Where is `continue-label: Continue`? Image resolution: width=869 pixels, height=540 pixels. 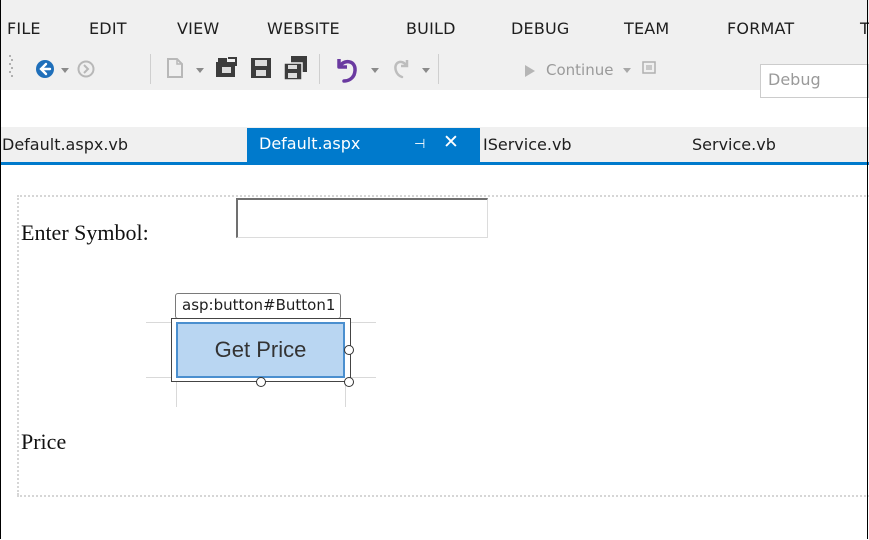 continue-label: Continue is located at coordinates (580, 70).